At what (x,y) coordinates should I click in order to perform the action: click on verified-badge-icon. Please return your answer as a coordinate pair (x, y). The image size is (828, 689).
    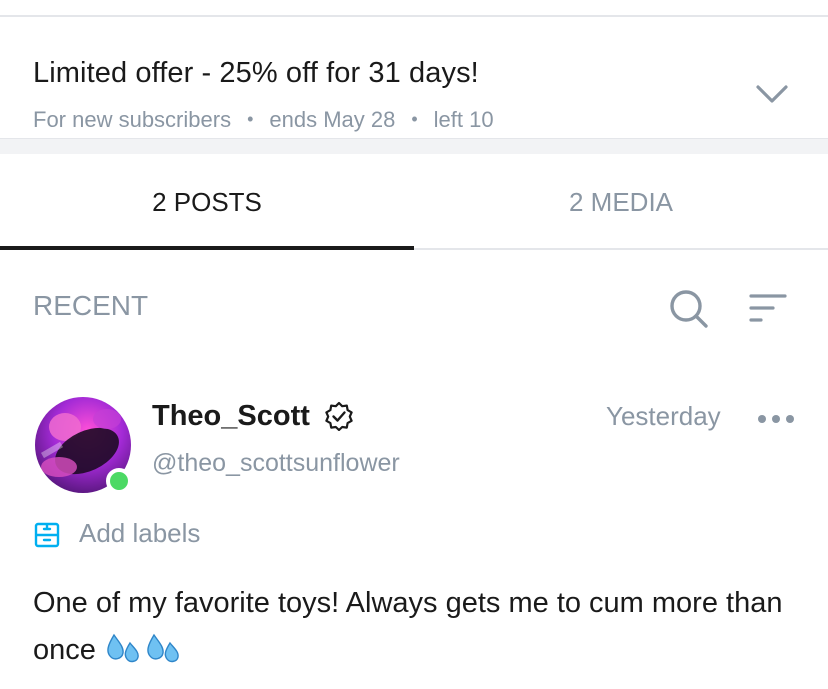
    Looking at the image, I should click on (339, 416).